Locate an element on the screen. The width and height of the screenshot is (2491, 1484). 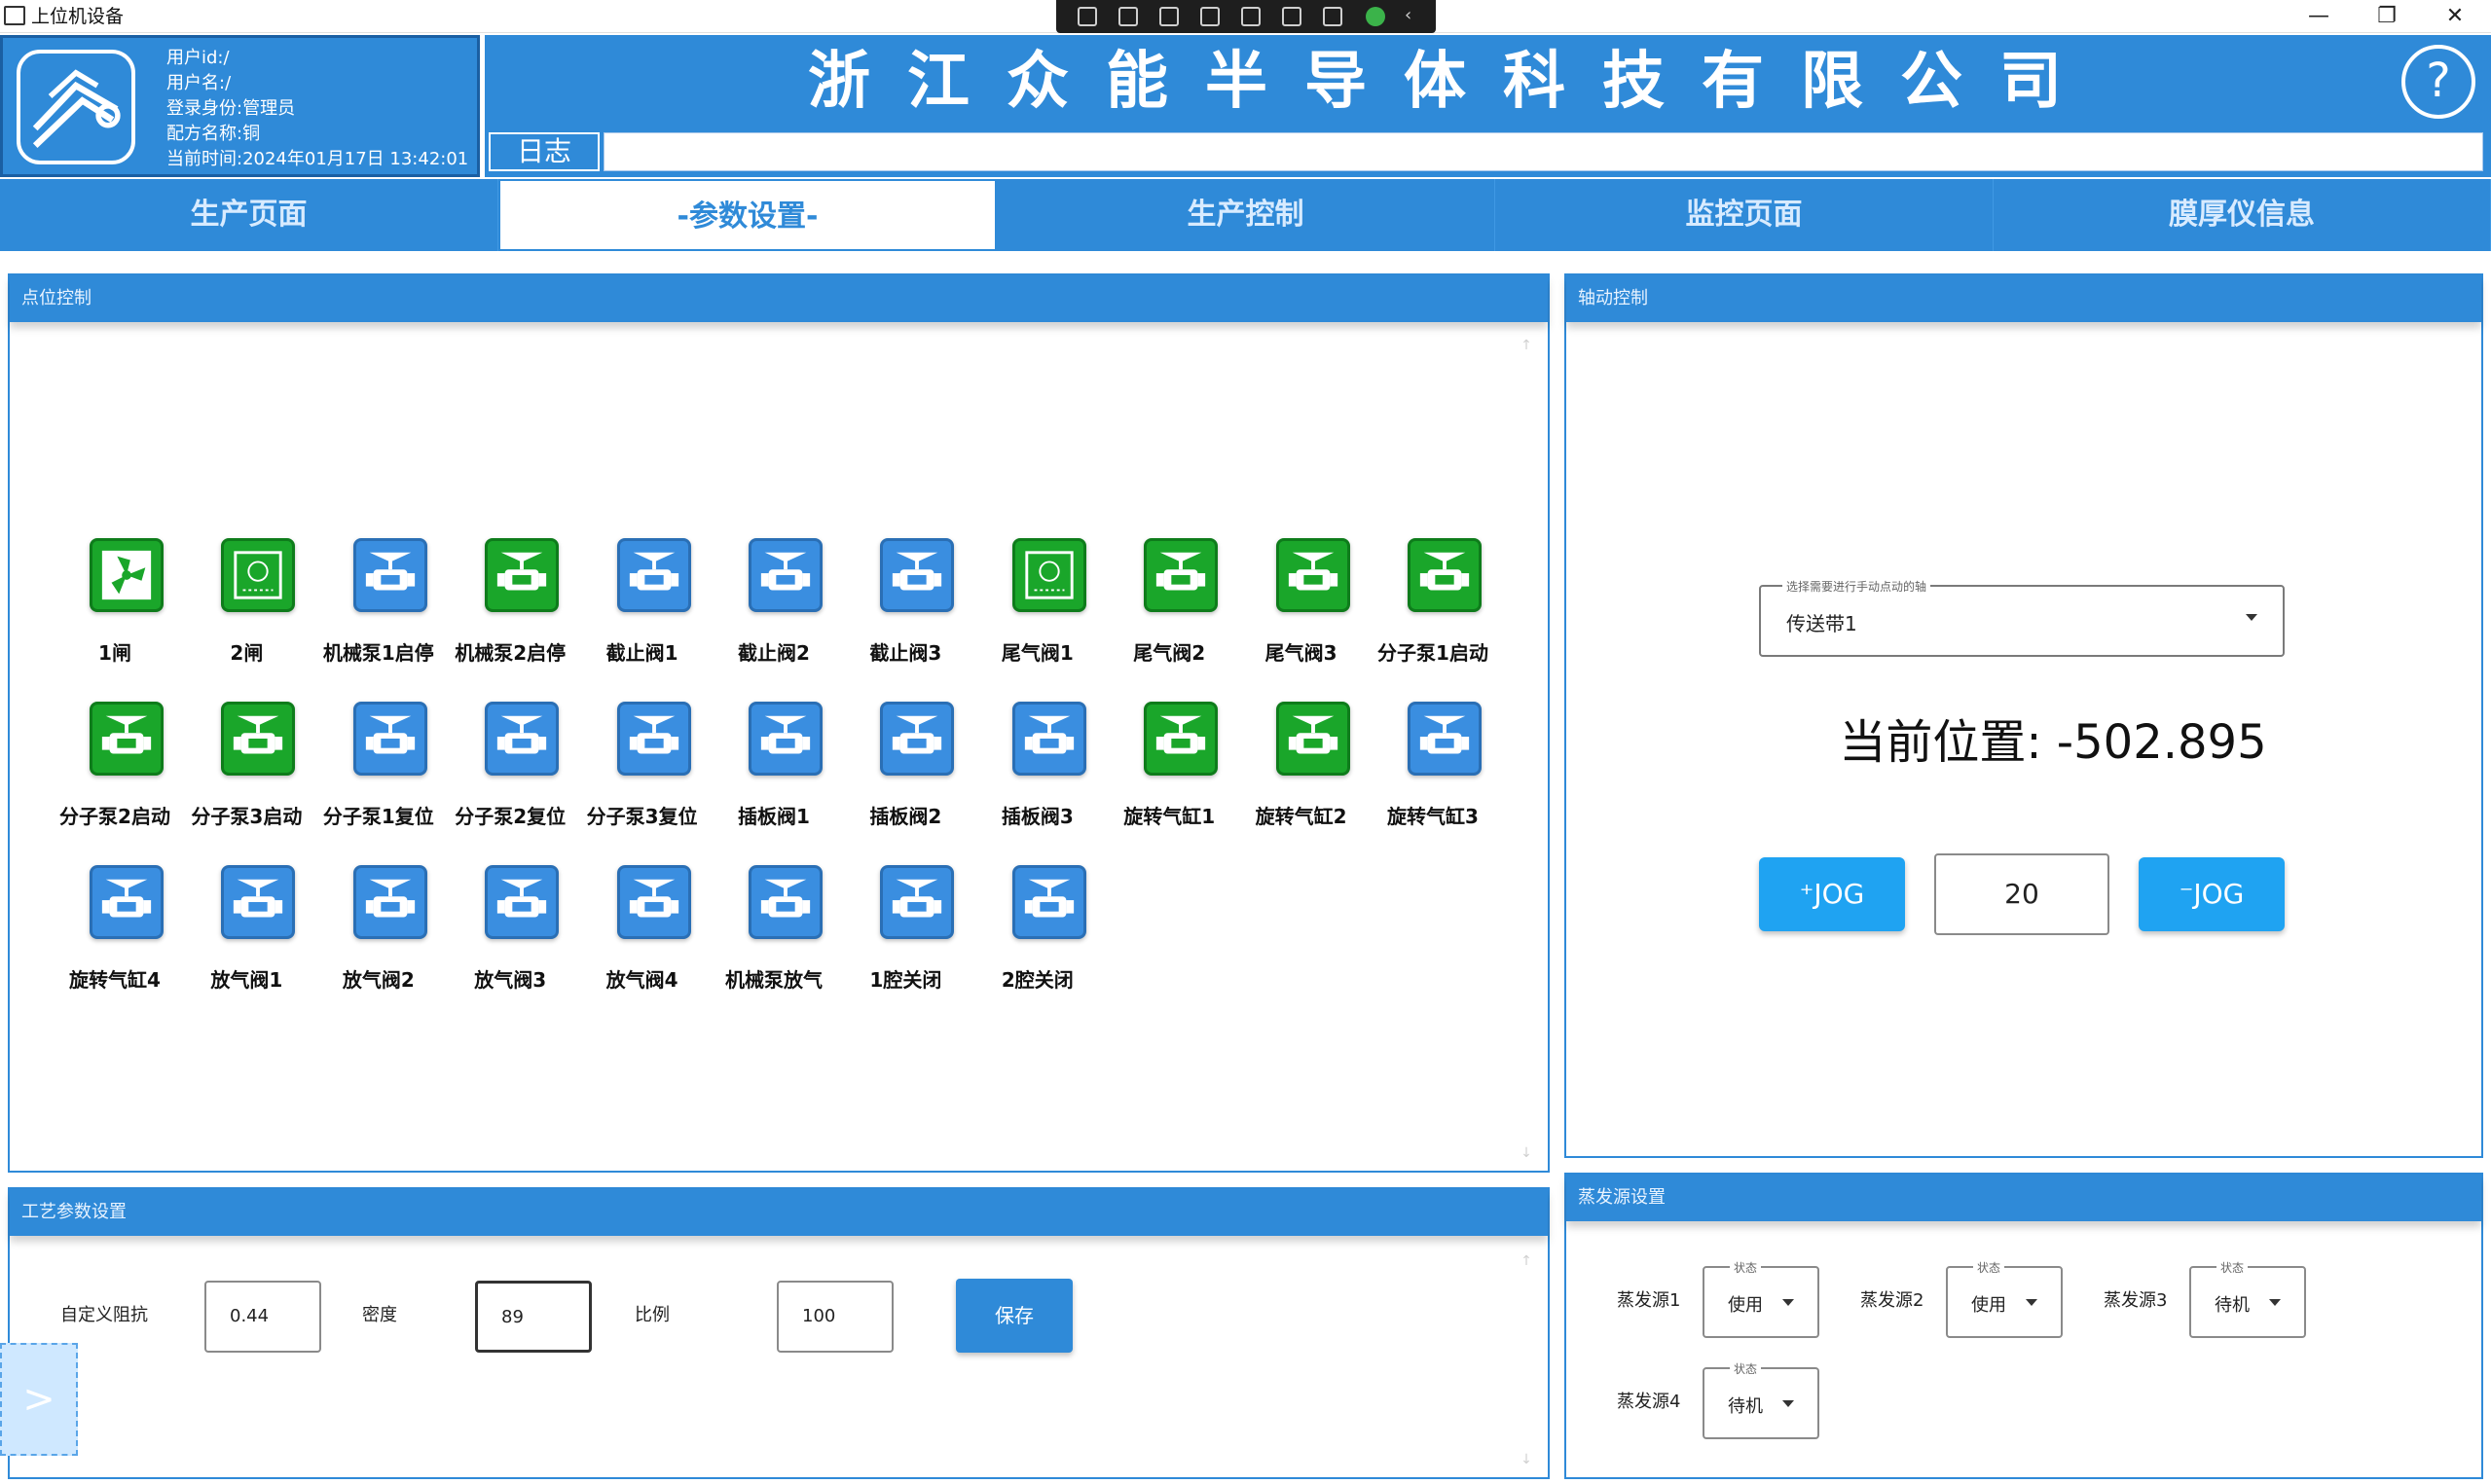
point-item: 分子泵1复位 is located at coordinates (378, 775).